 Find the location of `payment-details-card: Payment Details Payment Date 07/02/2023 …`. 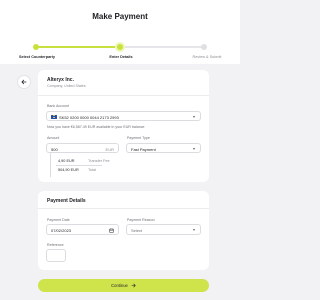

payment-details-card: Payment Details Payment Date 07/02/2023 … is located at coordinates (123, 230).